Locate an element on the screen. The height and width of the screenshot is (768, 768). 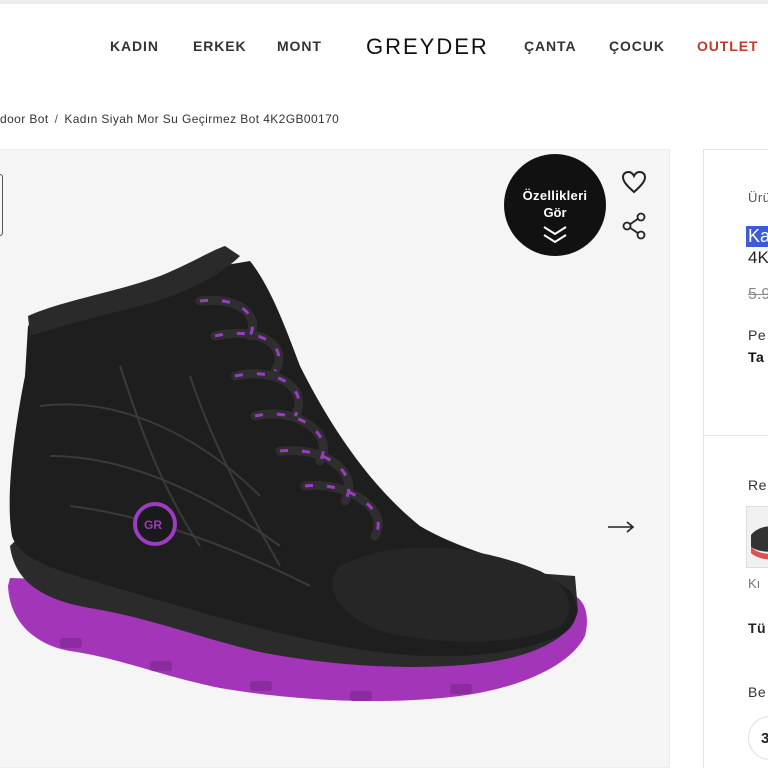
size-option-label: 3 is located at coordinates (764, 738).